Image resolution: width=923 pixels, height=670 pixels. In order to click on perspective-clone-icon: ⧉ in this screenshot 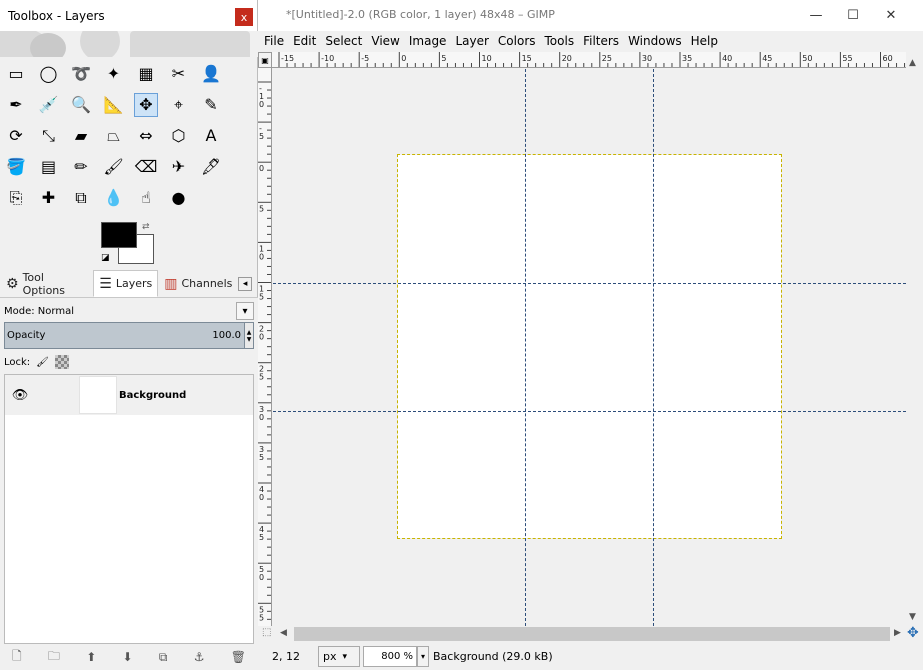, I will do `click(81, 198)`.